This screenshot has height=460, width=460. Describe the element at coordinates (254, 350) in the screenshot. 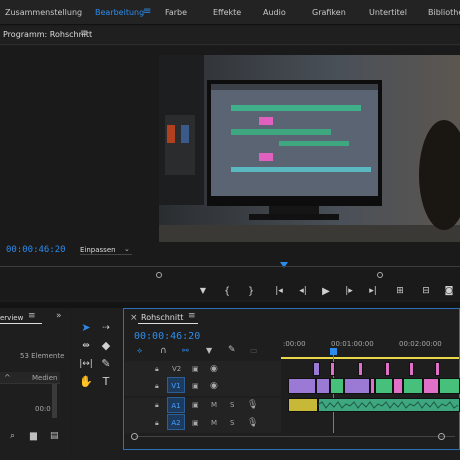

I see `captions-icon: ▭` at that location.